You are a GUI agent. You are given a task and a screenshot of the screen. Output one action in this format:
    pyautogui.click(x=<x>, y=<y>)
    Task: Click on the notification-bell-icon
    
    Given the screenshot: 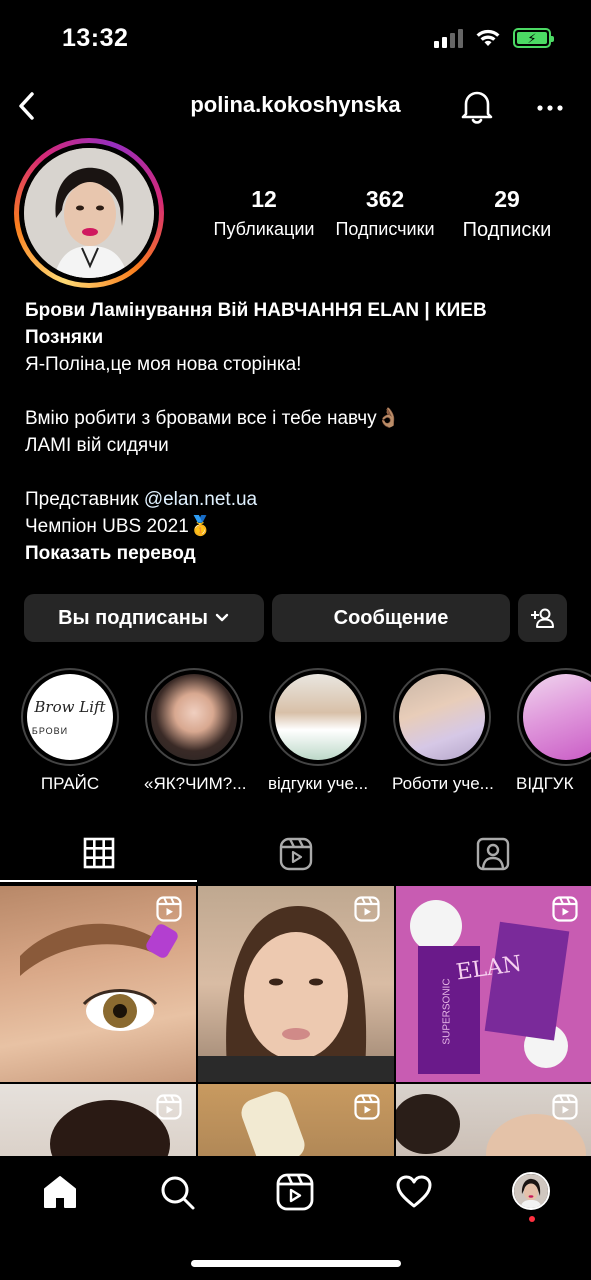 What is the action you would take?
    pyautogui.click(x=477, y=106)
    